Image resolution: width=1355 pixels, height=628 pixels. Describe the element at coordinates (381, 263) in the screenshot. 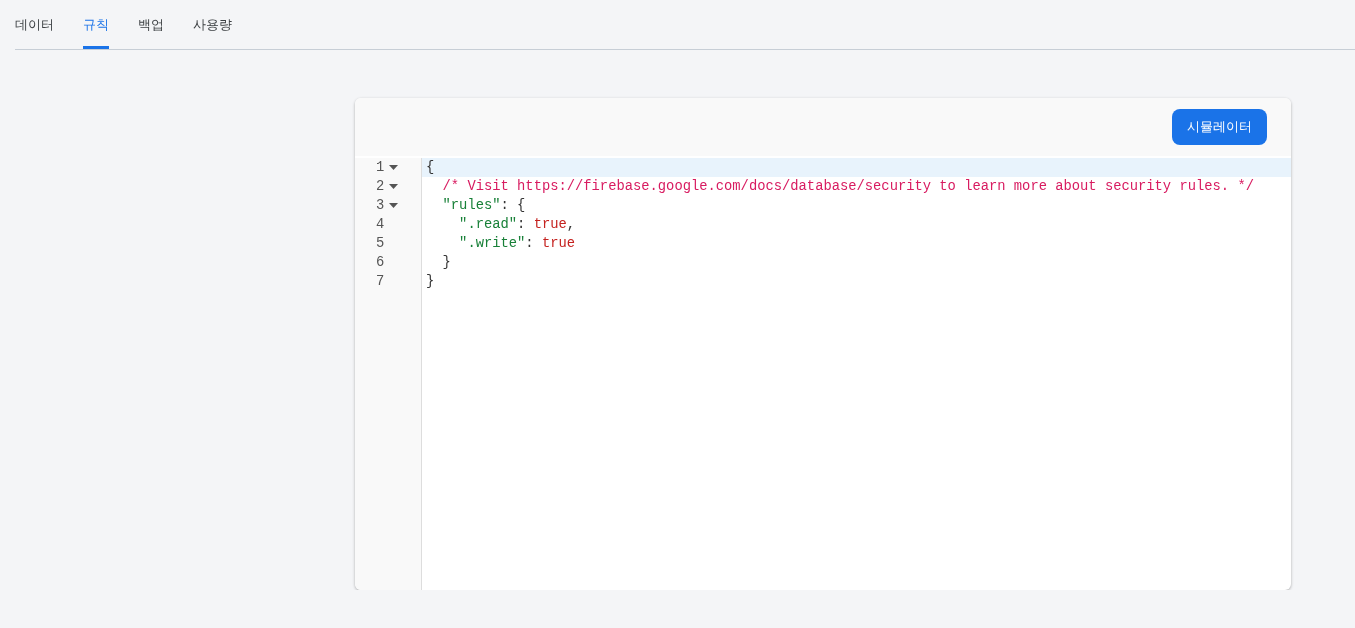

I see `line-number: 6` at that location.